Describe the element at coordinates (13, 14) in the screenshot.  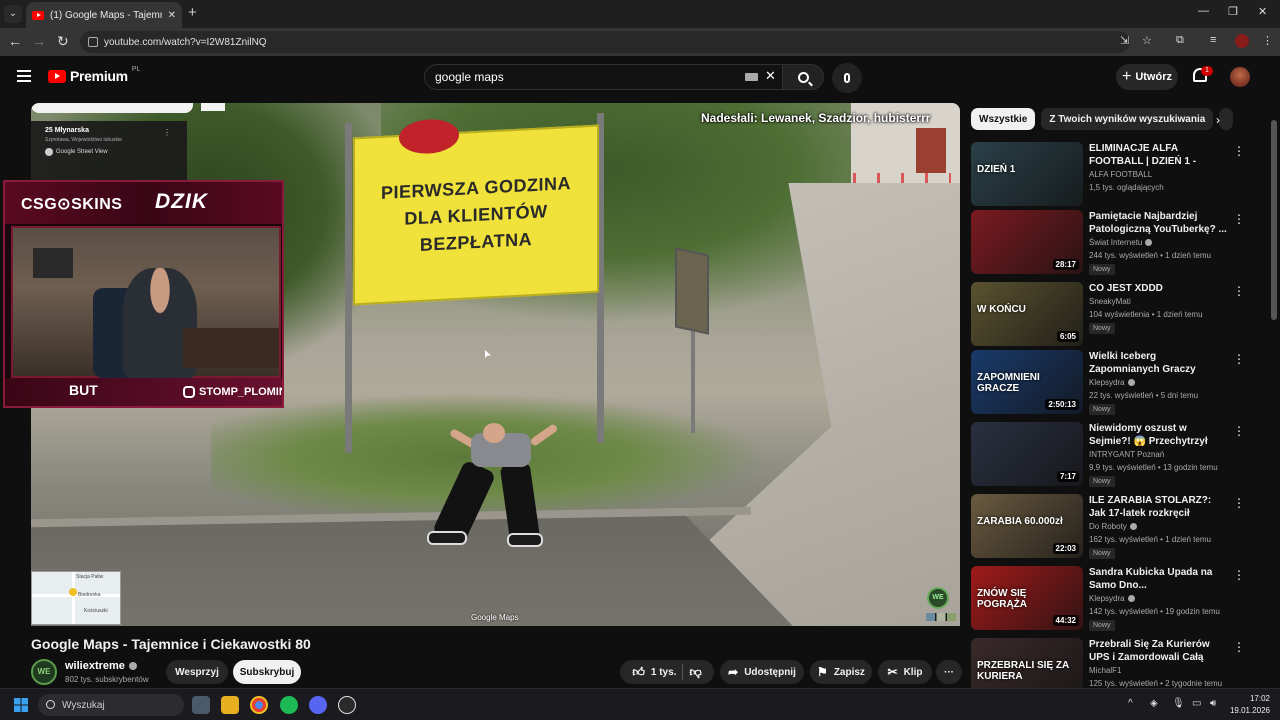
I see `tab-search-icon: ⌄` at that location.